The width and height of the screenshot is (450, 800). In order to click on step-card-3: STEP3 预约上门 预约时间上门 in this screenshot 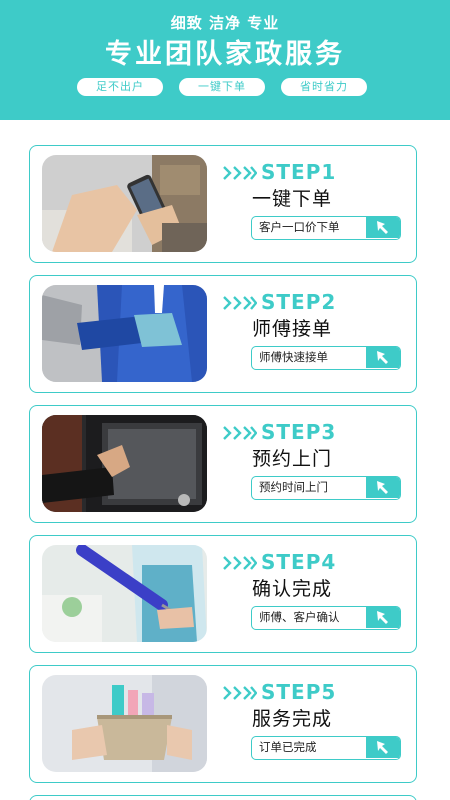, I will do `click(223, 464)`.